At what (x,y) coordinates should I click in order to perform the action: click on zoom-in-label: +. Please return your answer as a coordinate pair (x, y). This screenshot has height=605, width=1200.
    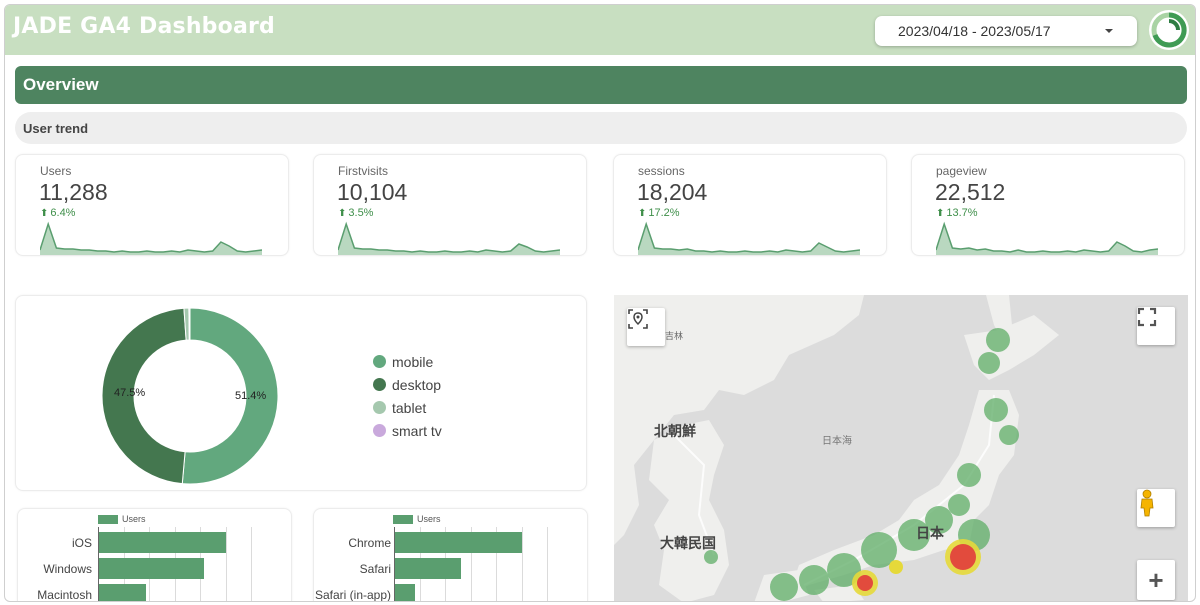
    Looking at the image, I should click on (1156, 580).